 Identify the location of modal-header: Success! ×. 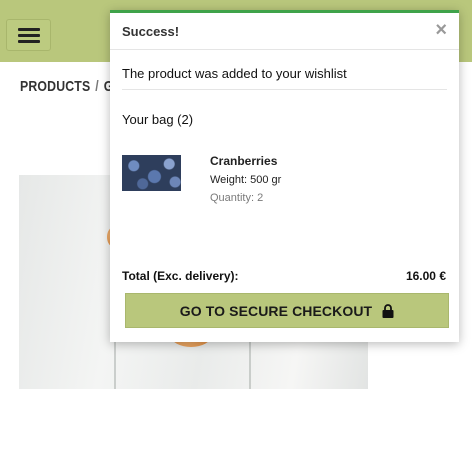
(284, 31).